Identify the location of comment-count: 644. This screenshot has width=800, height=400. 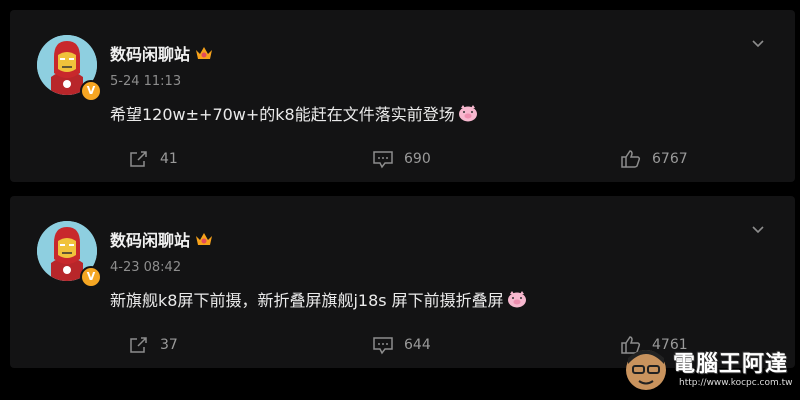
(417, 345).